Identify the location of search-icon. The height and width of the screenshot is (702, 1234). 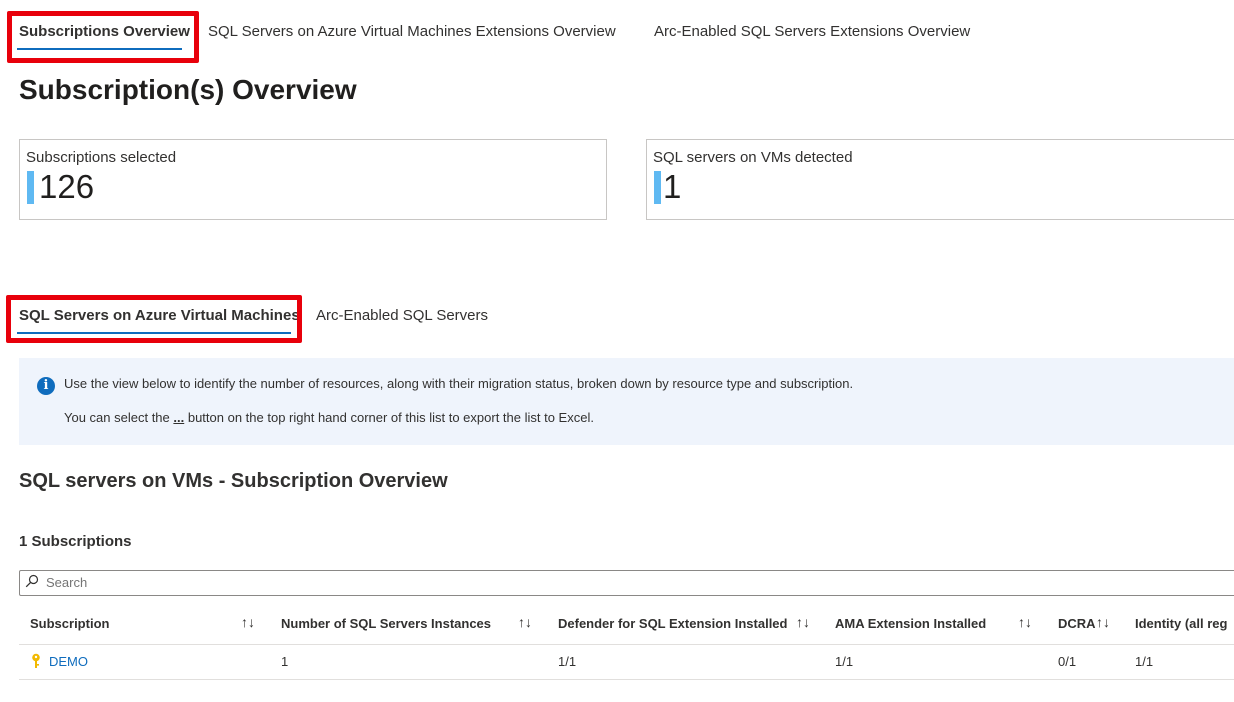
(32, 581).